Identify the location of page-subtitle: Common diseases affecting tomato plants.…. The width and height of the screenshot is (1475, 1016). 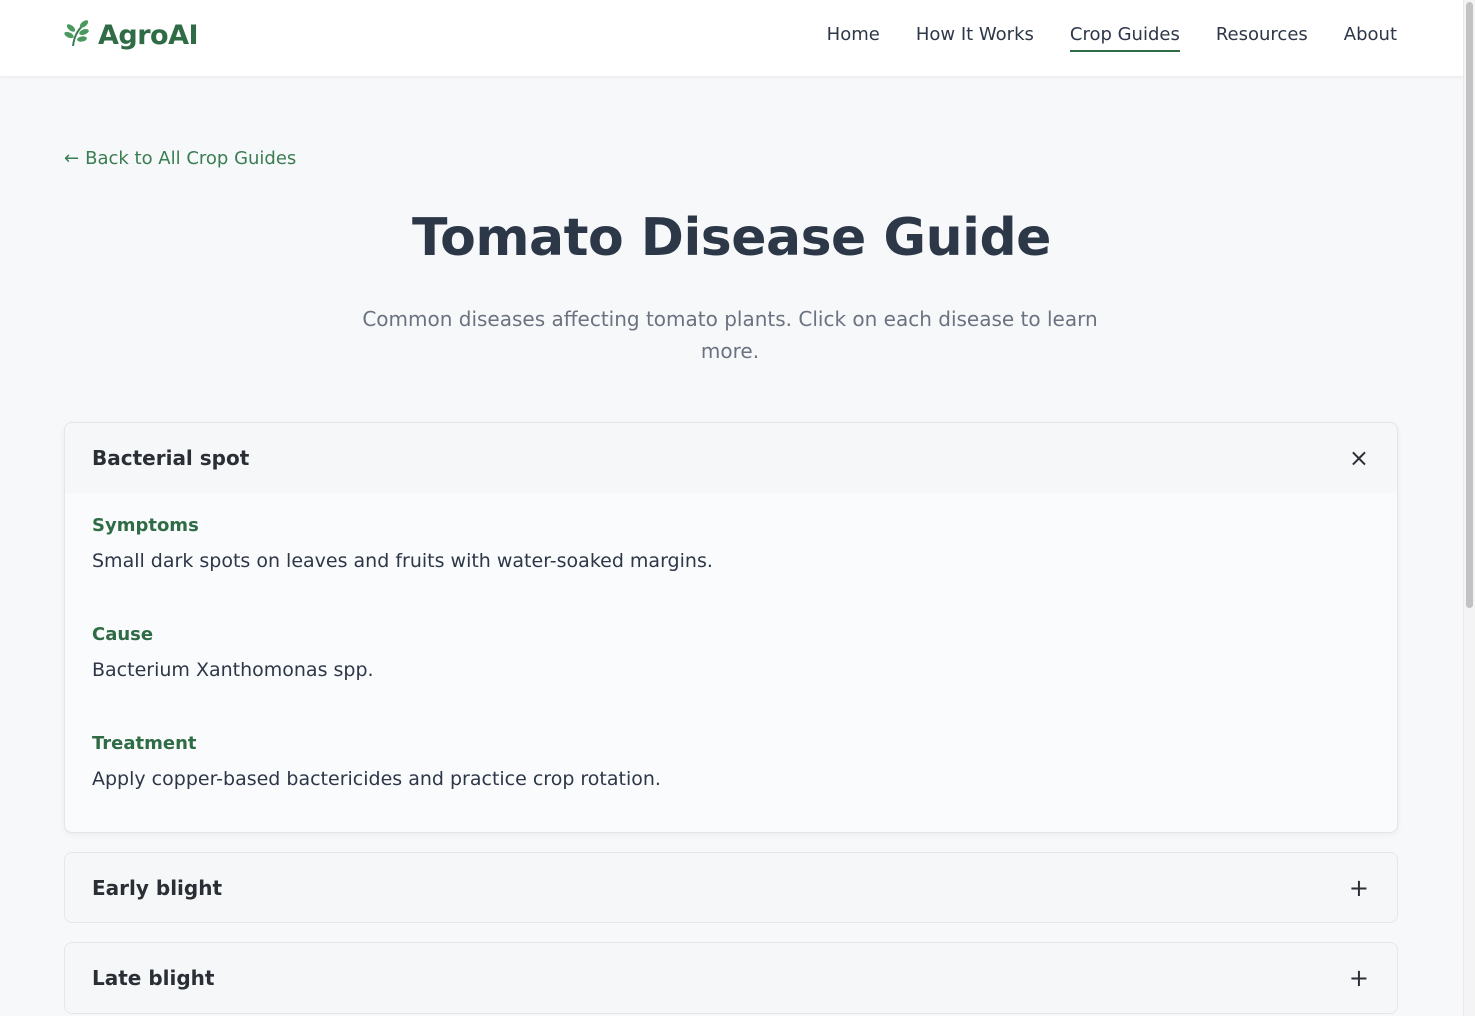
(730, 335).